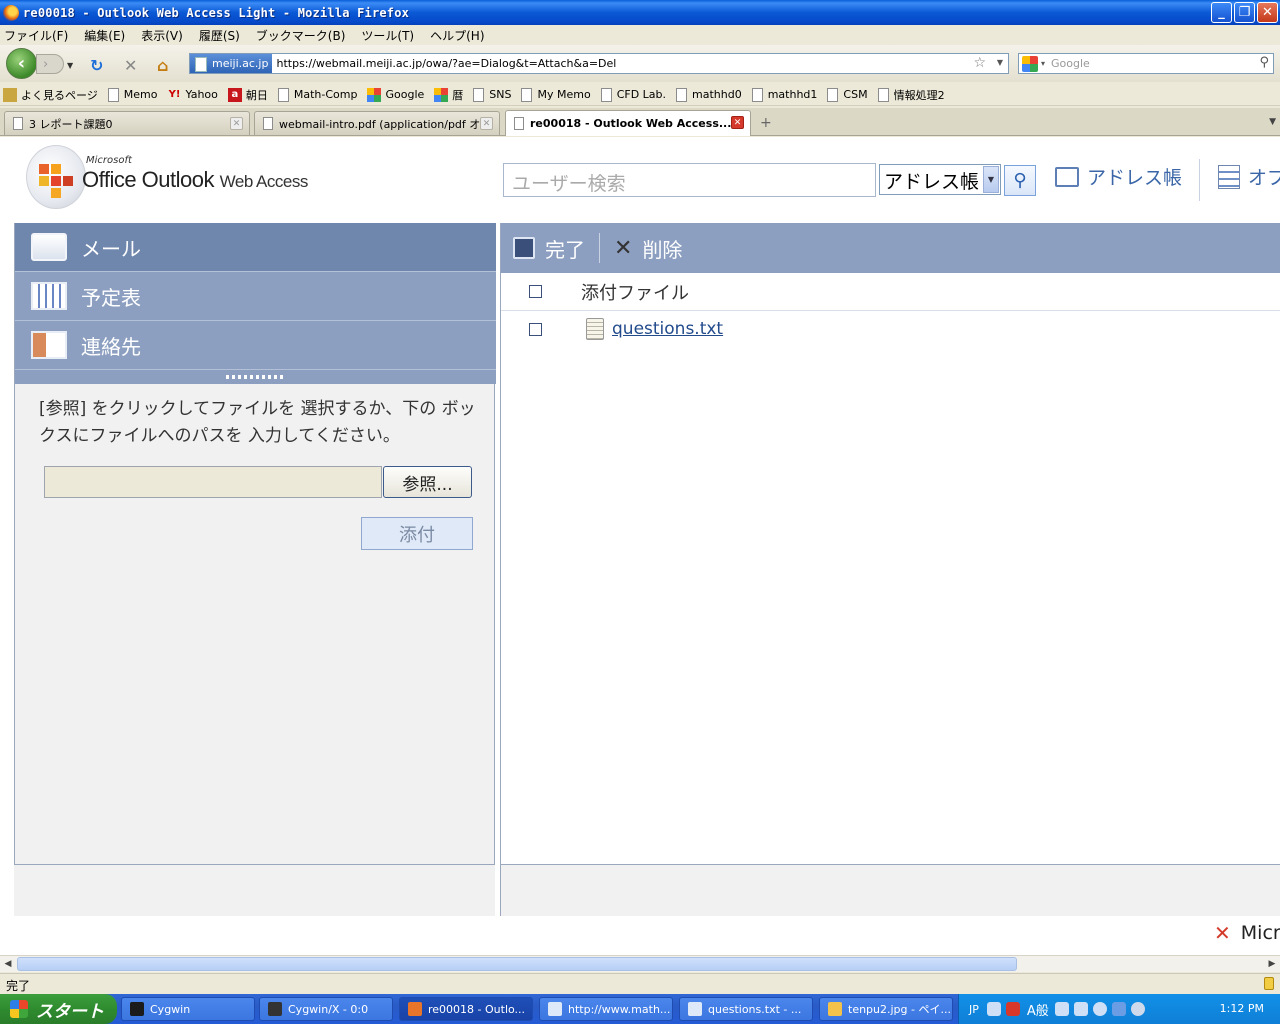 The image size is (1280, 1024). I want to click on google-icon, so click(1030, 63).